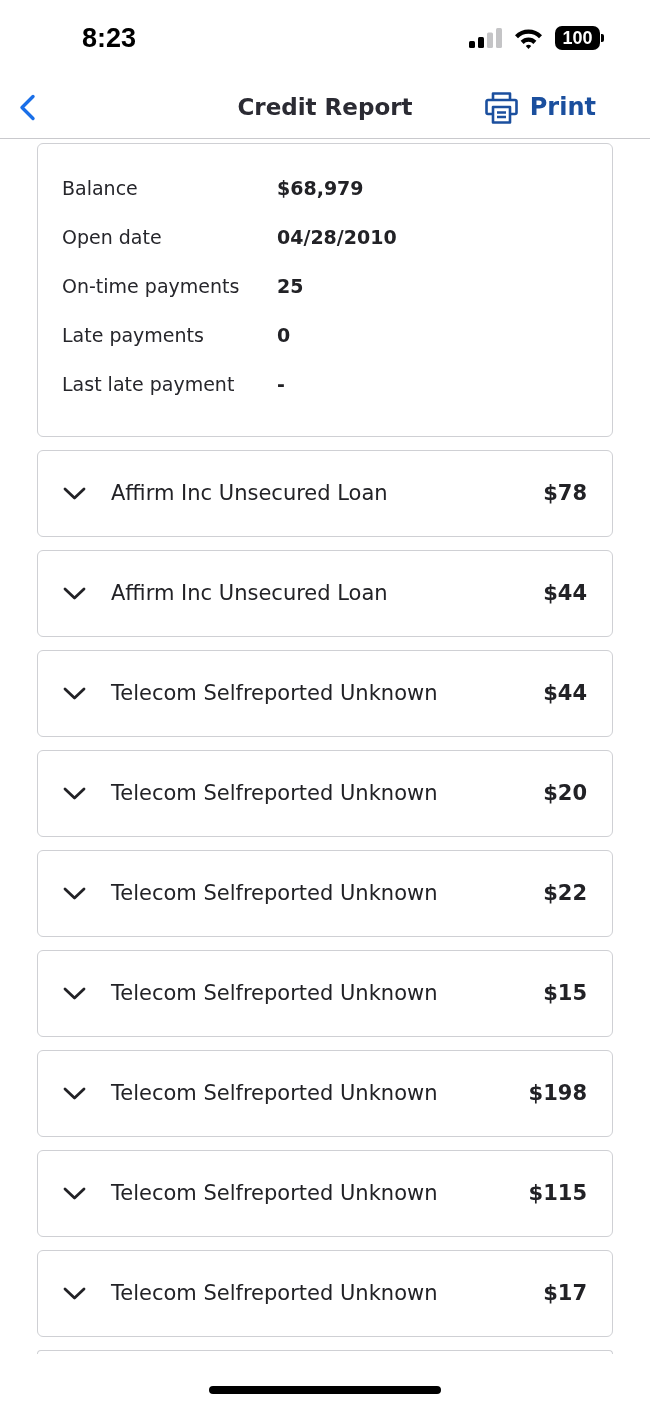  I want to click on back-chevron-icon, so click(27, 107).